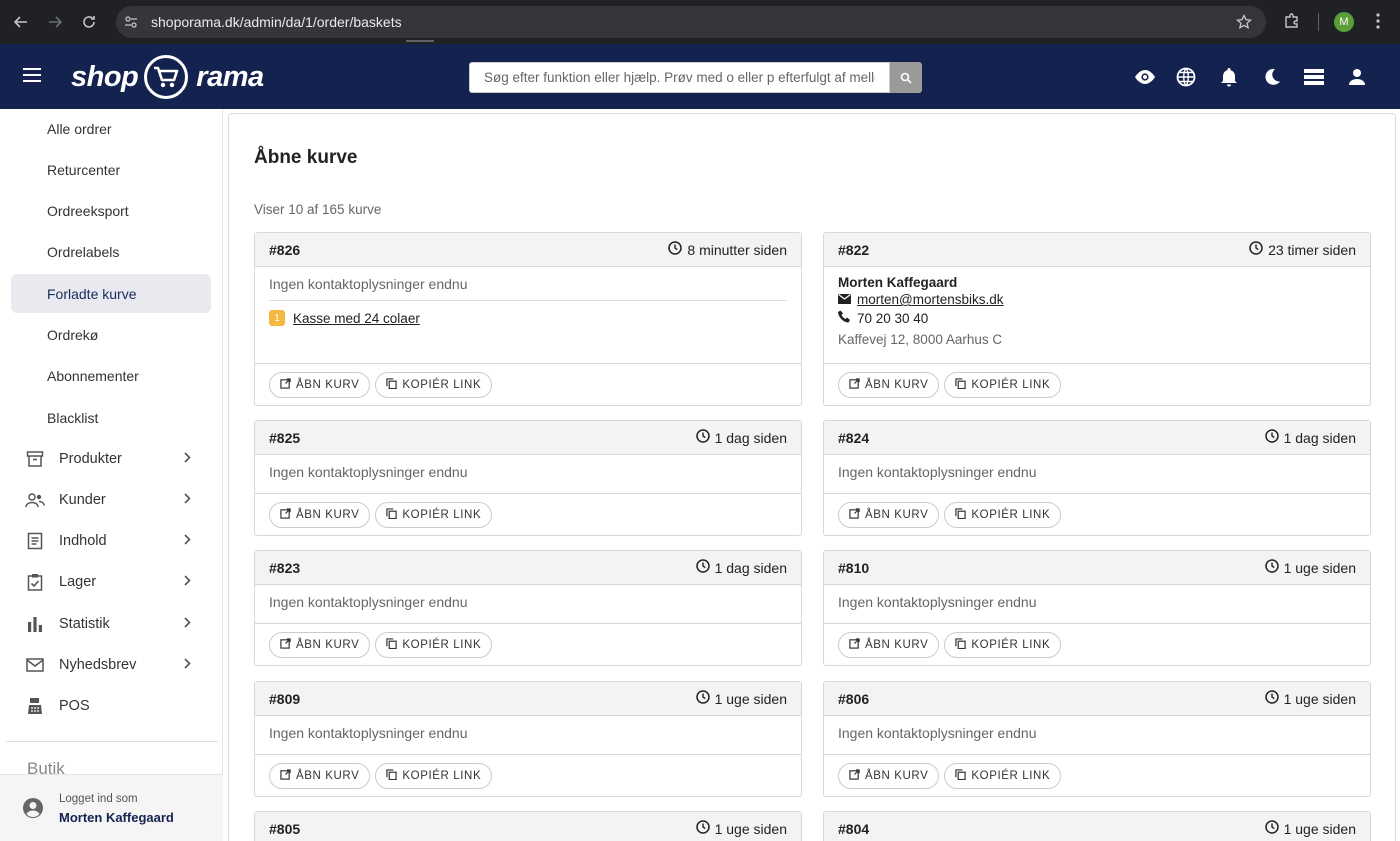 Image resolution: width=1400 pixels, height=841 pixels. What do you see at coordinates (32, 77) in the screenshot?
I see `menu-icon` at bounding box center [32, 77].